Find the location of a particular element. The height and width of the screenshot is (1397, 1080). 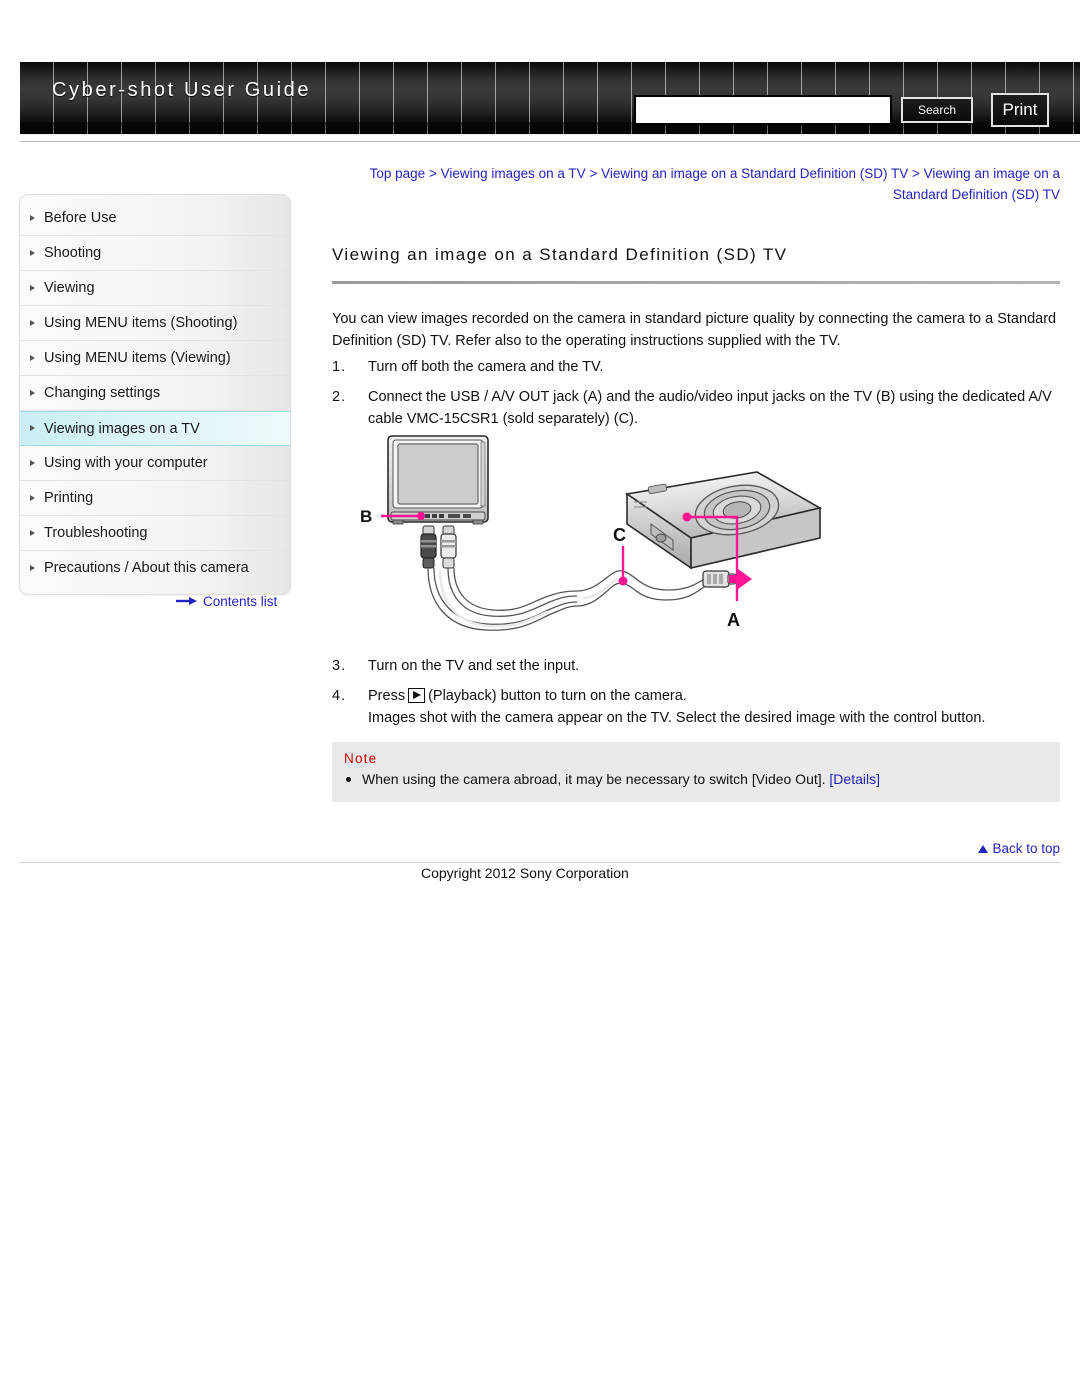

step-text: Turn off both the camera and the TV. is located at coordinates (486, 367).